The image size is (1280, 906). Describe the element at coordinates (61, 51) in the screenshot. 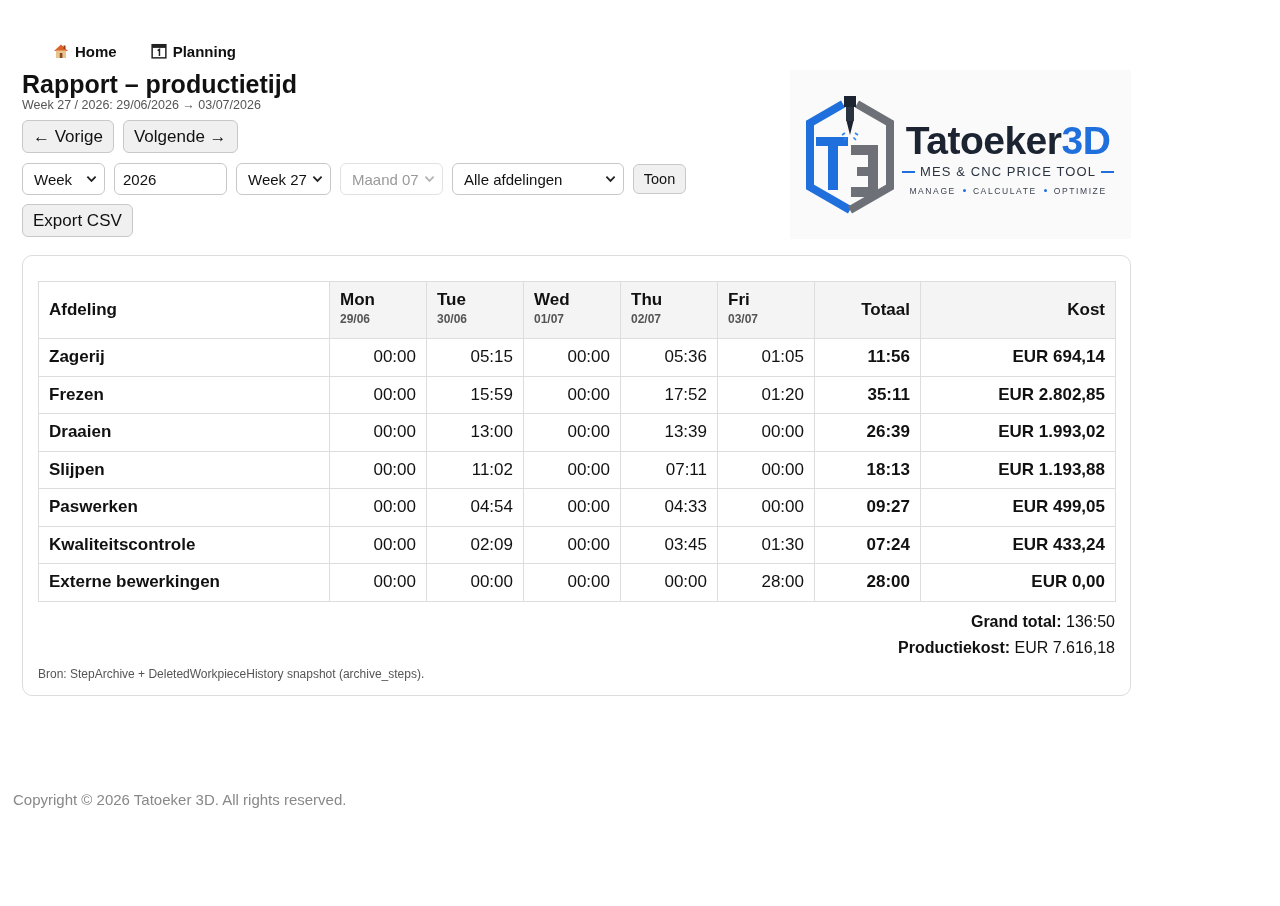

I see `house-icon` at that location.